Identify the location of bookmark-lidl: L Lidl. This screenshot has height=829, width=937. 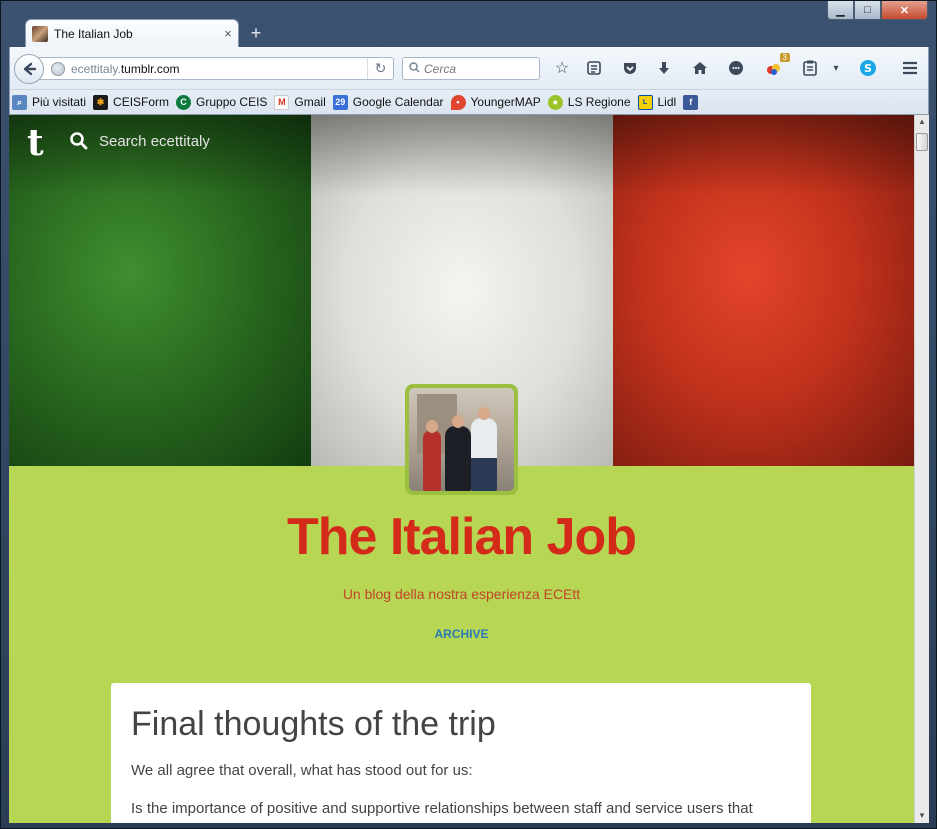
(657, 102).